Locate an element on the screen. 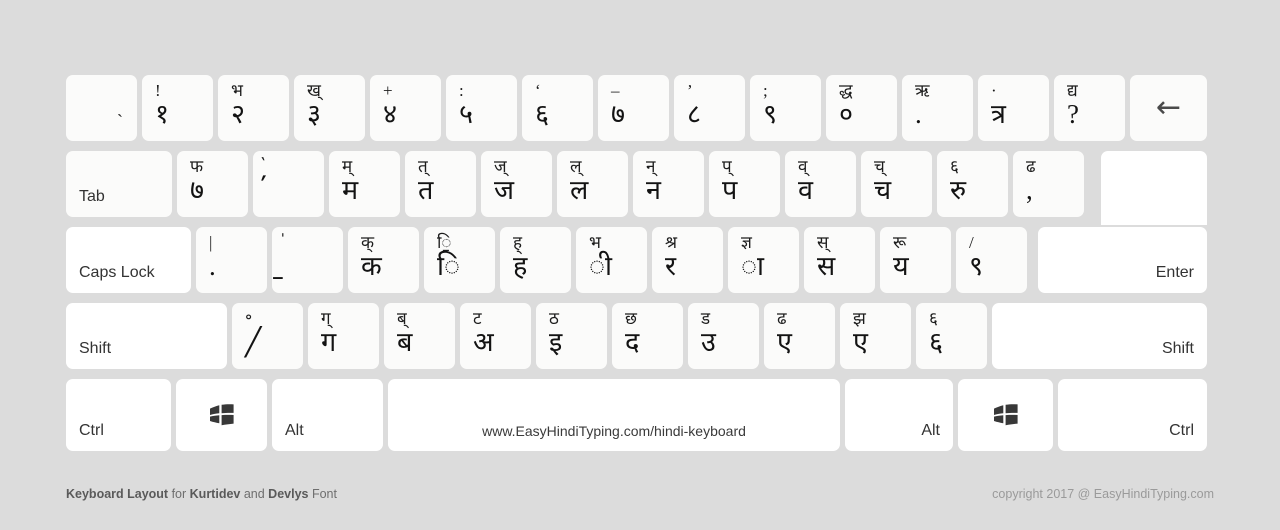  key-x: ब् ब is located at coordinates (419, 336).